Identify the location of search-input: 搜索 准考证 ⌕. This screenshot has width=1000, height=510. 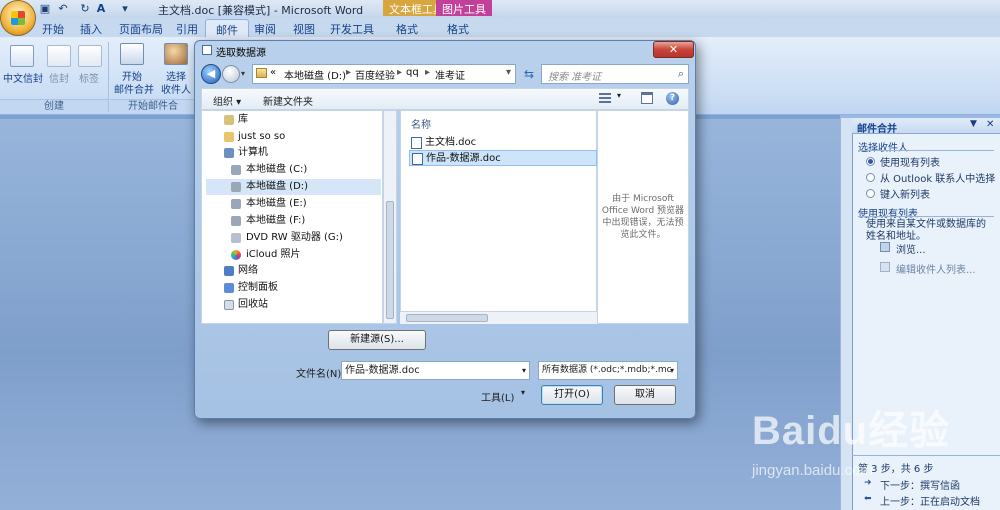
(615, 74).